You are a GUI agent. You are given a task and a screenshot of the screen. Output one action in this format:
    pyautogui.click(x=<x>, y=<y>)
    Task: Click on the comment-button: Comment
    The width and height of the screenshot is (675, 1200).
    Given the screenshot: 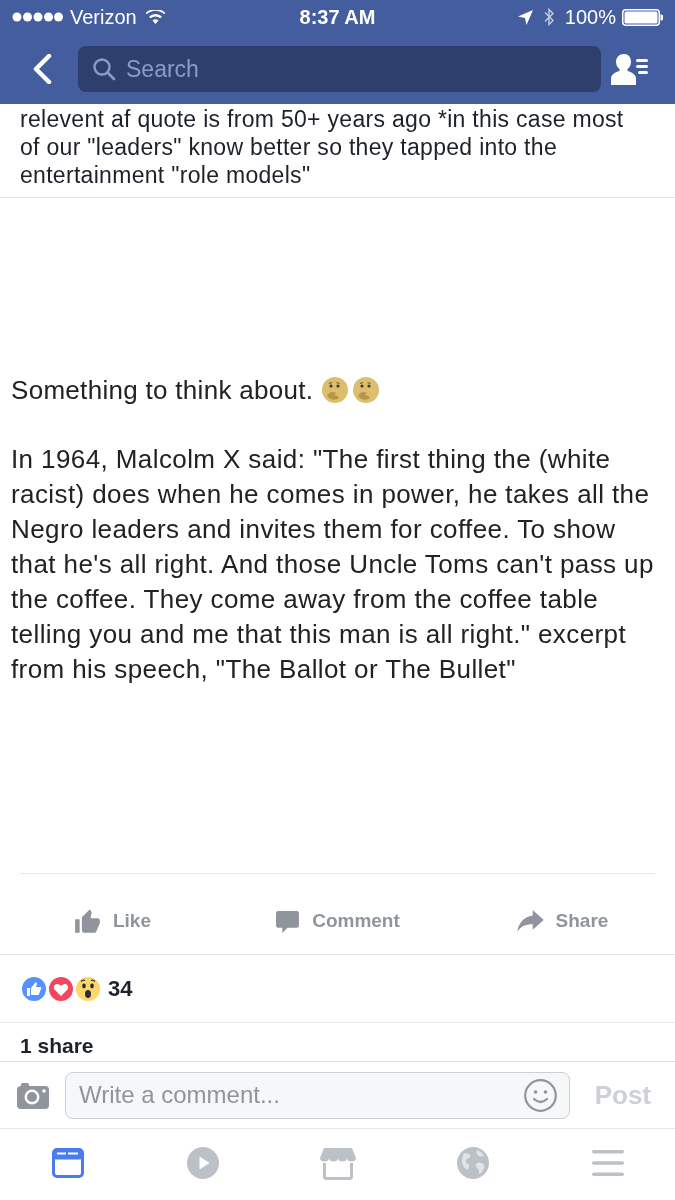 What is the action you would take?
    pyautogui.click(x=337, y=921)
    